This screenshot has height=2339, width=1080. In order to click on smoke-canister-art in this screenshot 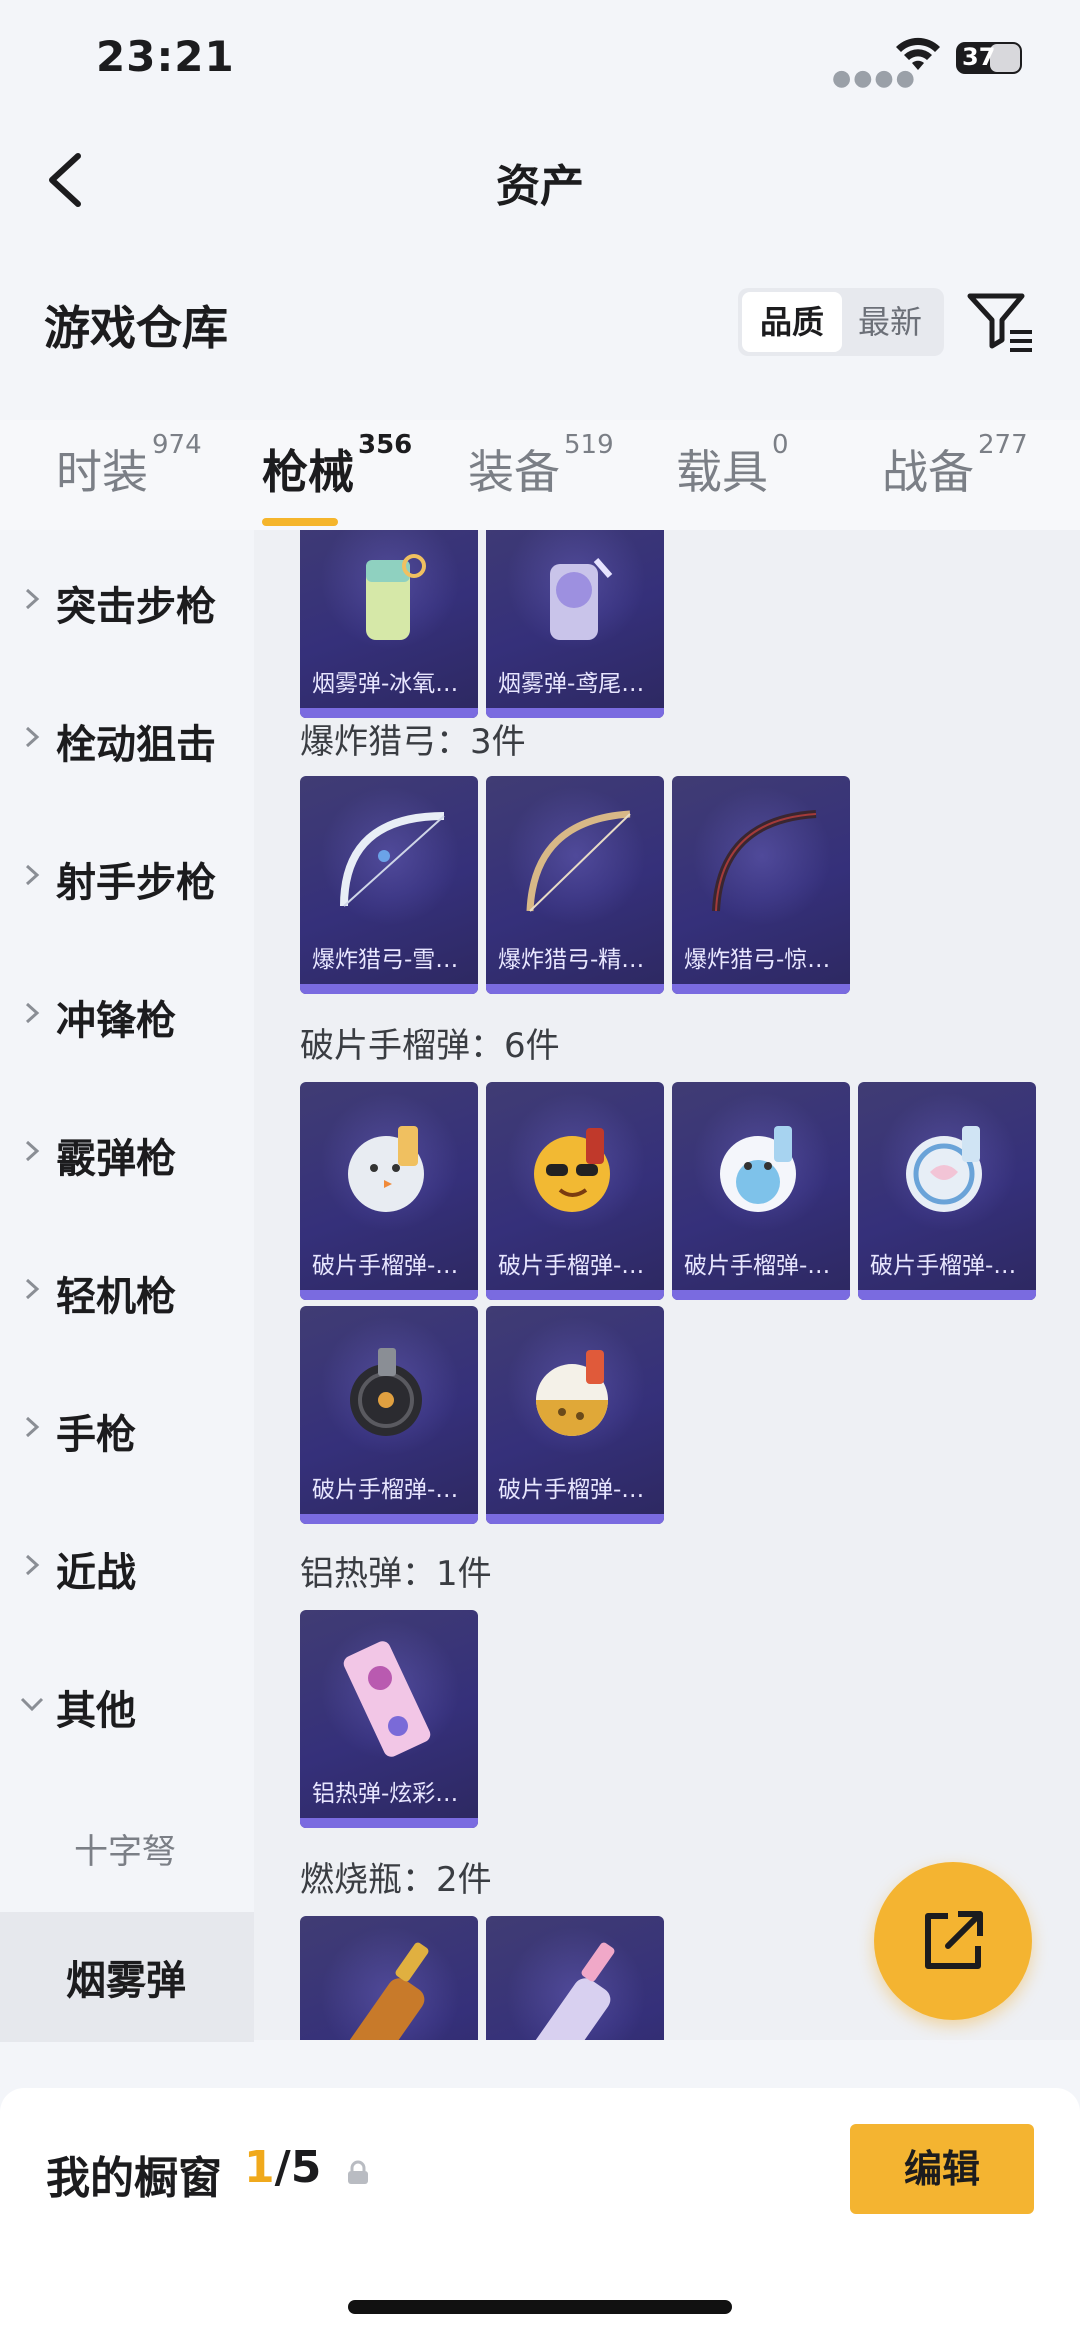, I will do `click(581, 599)`.